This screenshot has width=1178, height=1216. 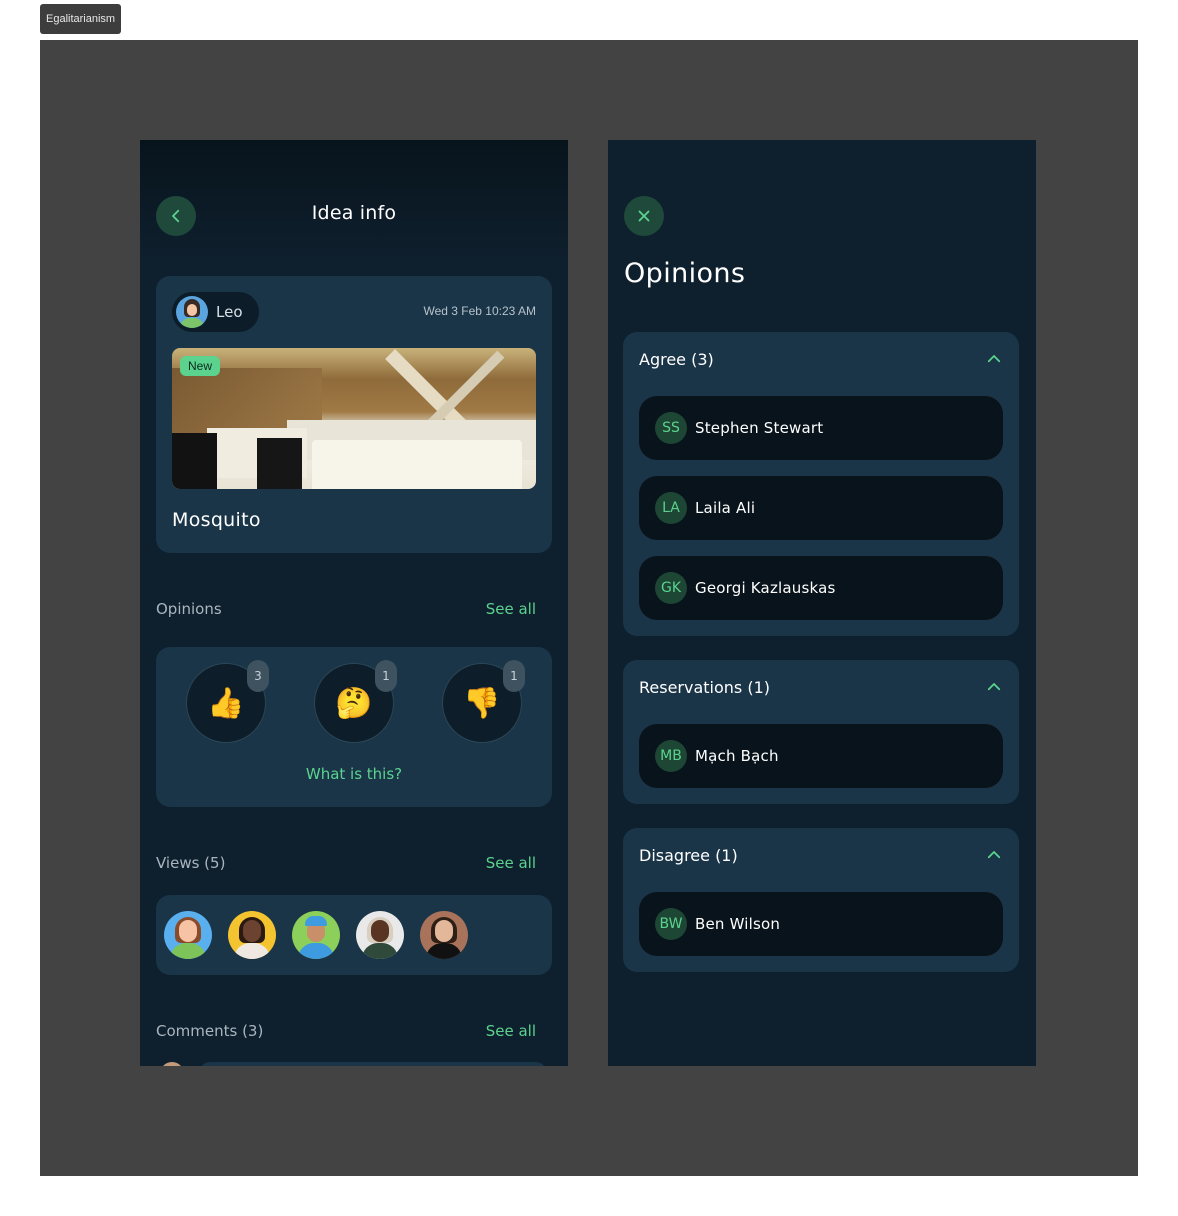 I want to click on idea-photo: New, so click(x=354, y=418).